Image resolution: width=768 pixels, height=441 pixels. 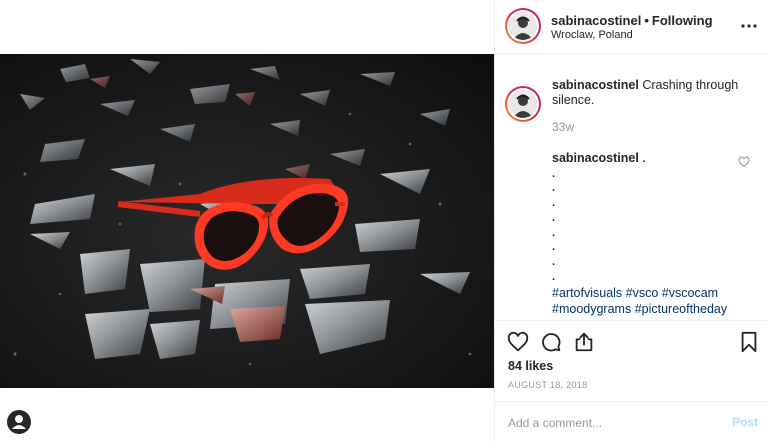 I want to click on hashtag-link: #vscocam, so click(x=690, y=293).